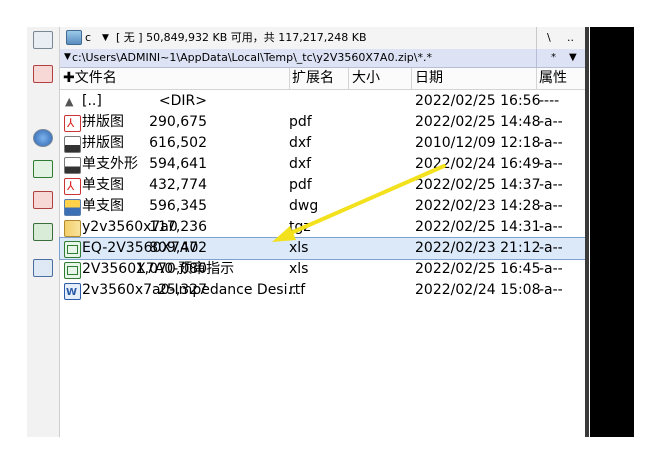 This screenshot has width=671, height=473. Describe the element at coordinates (74, 37) in the screenshot. I see `drive-icon` at that location.